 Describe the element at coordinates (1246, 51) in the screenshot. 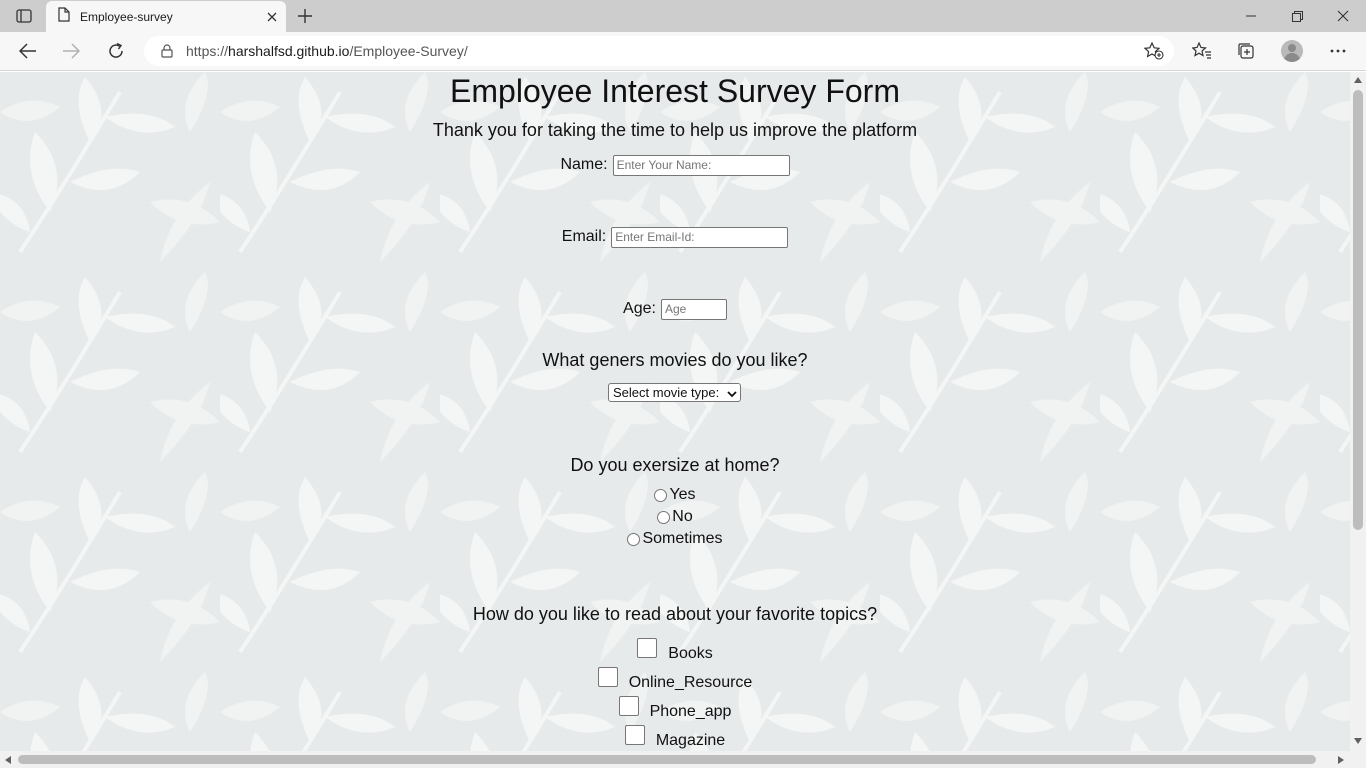

I see `collections-icon` at that location.